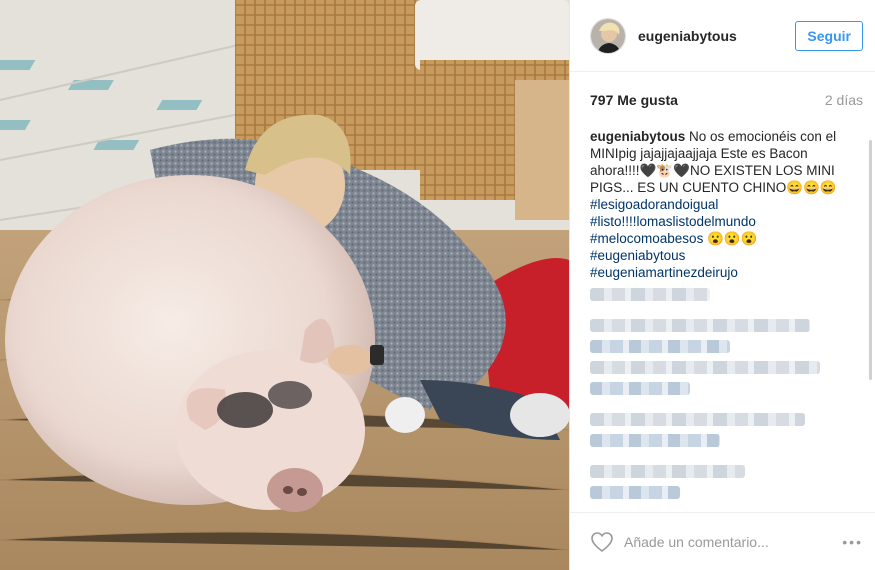  Describe the element at coordinates (721, 399) in the screenshot. I see `blurred-comments` at that location.